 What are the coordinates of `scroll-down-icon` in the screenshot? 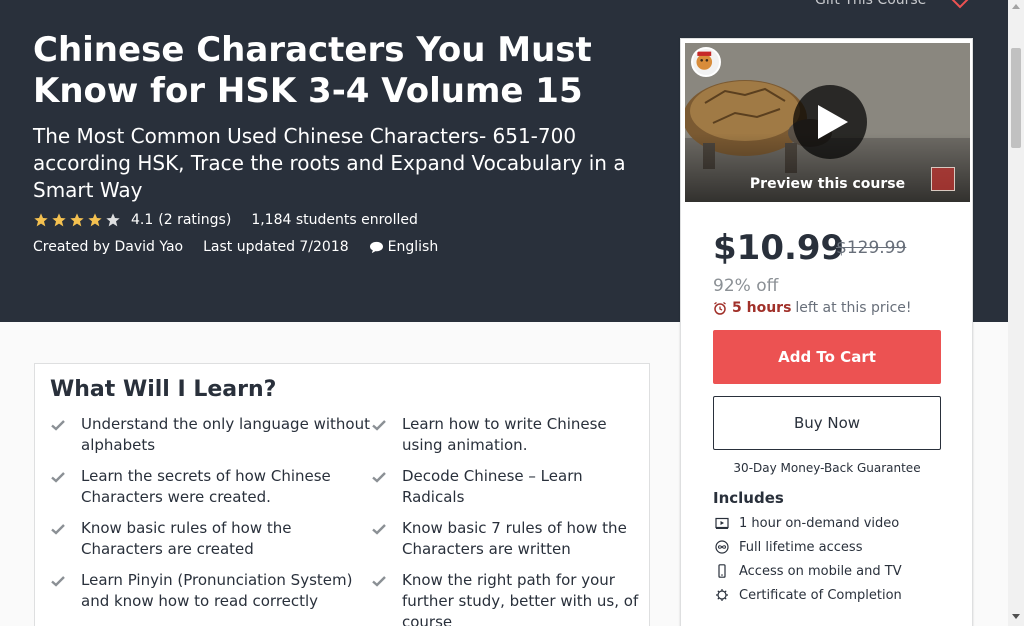 It's located at (1016, 616).